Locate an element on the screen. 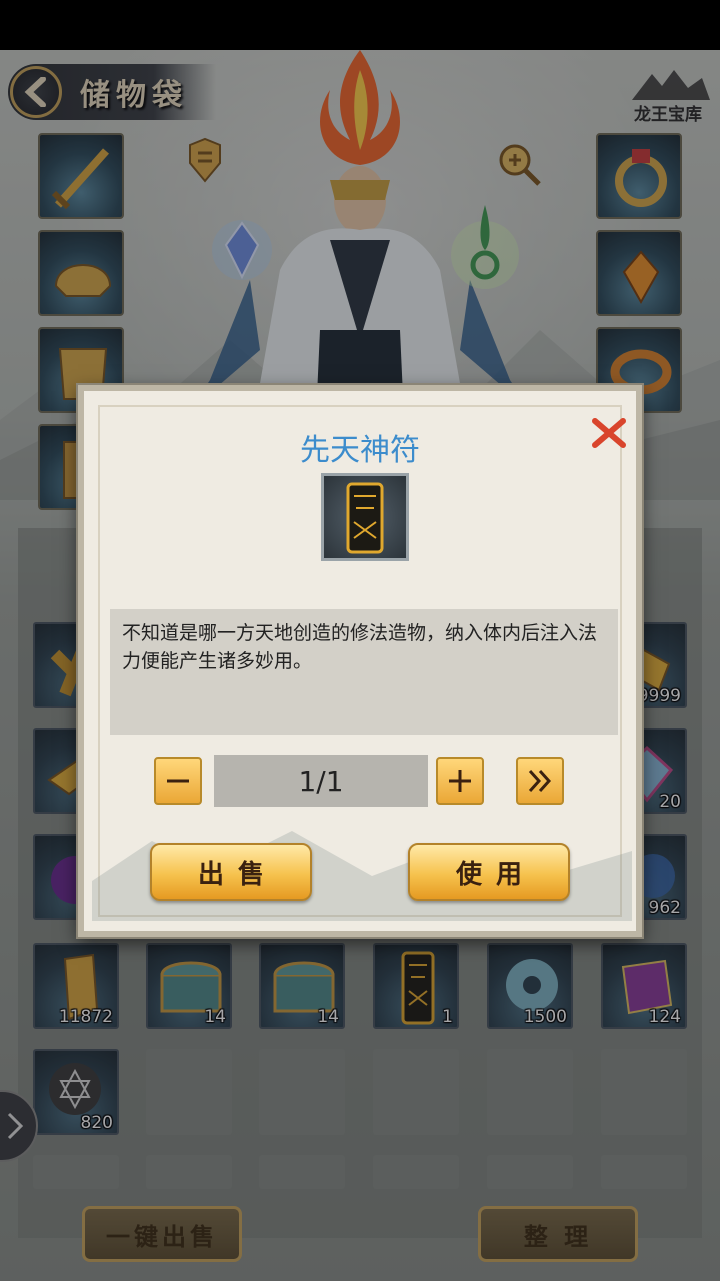 The width and height of the screenshot is (720, 1281). description-box: 不知道是哪一方天地创造的修法造物，纳入体内后注入法力便能产生诸多妙用。 is located at coordinates (364, 672).